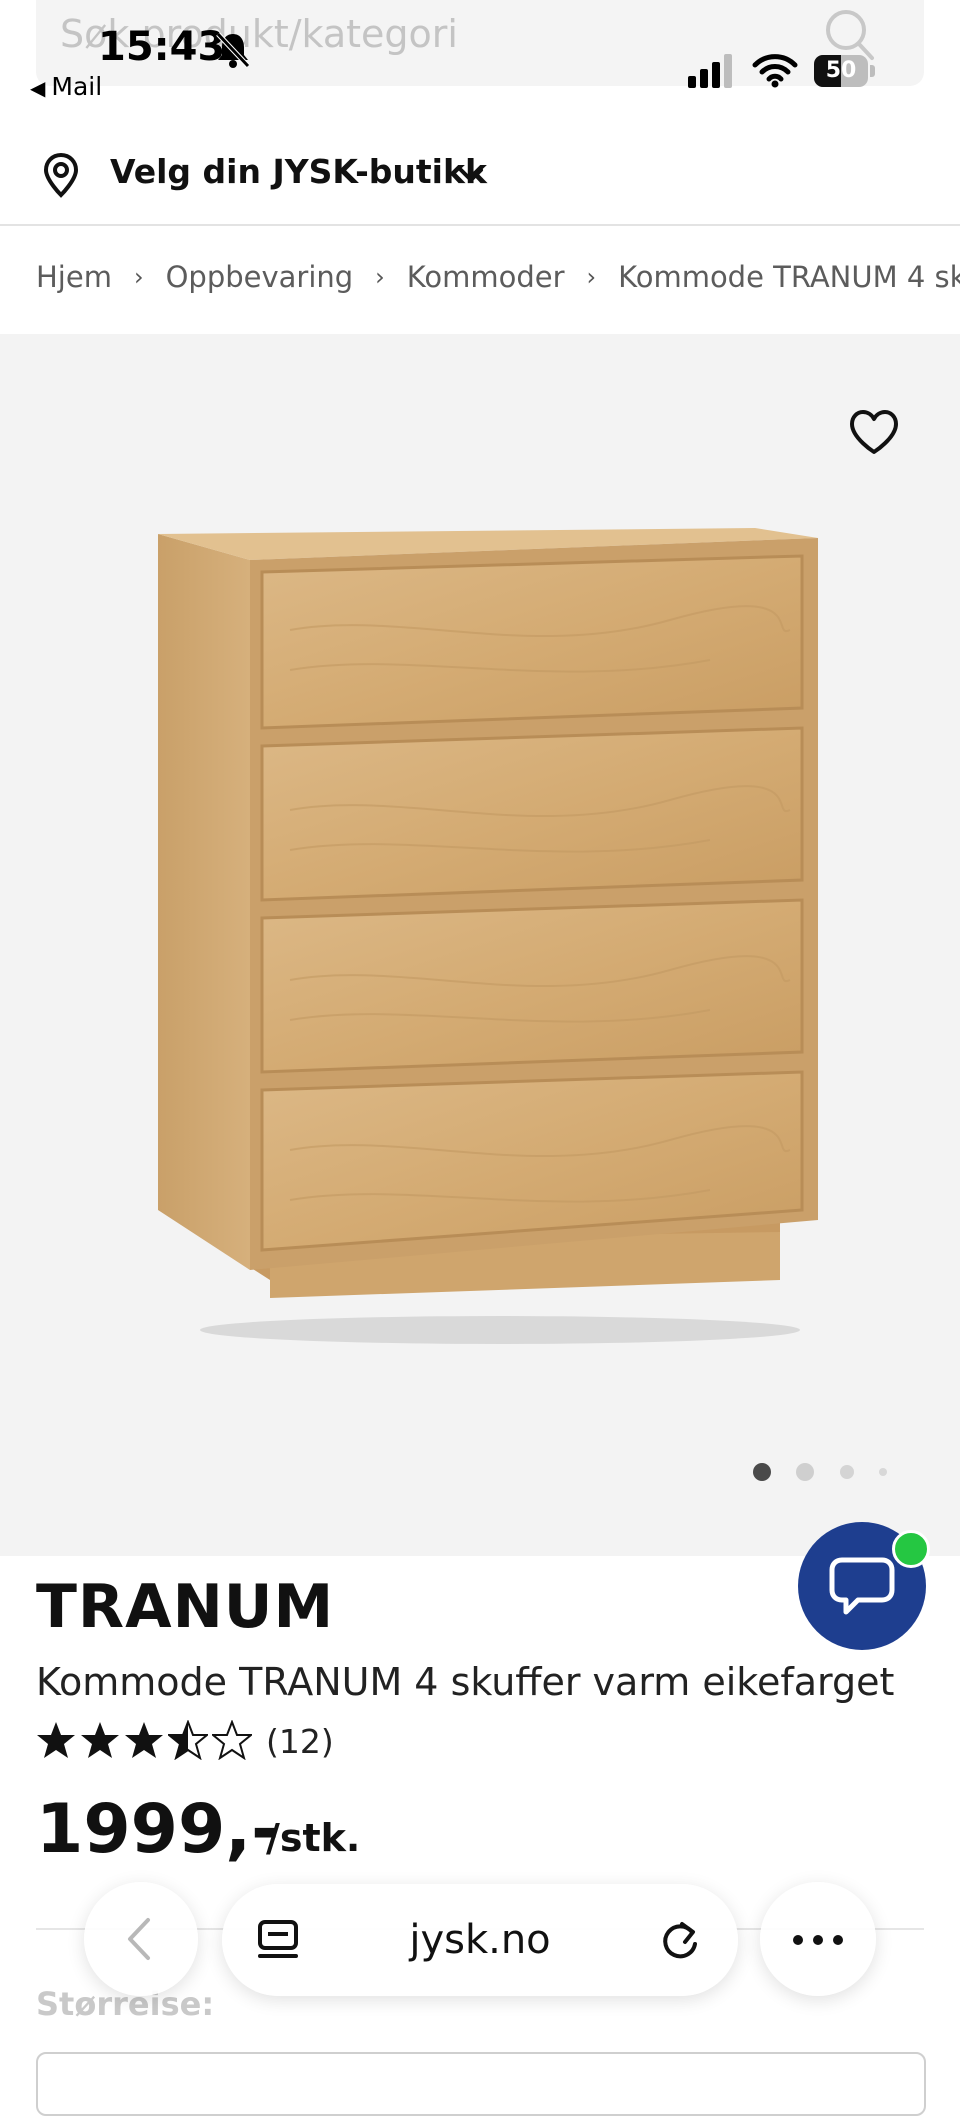  Describe the element at coordinates (465, 1682) in the screenshot. I see `product-title: Kommode TRANUM 4 skuffer varm eikefarget` at that location.